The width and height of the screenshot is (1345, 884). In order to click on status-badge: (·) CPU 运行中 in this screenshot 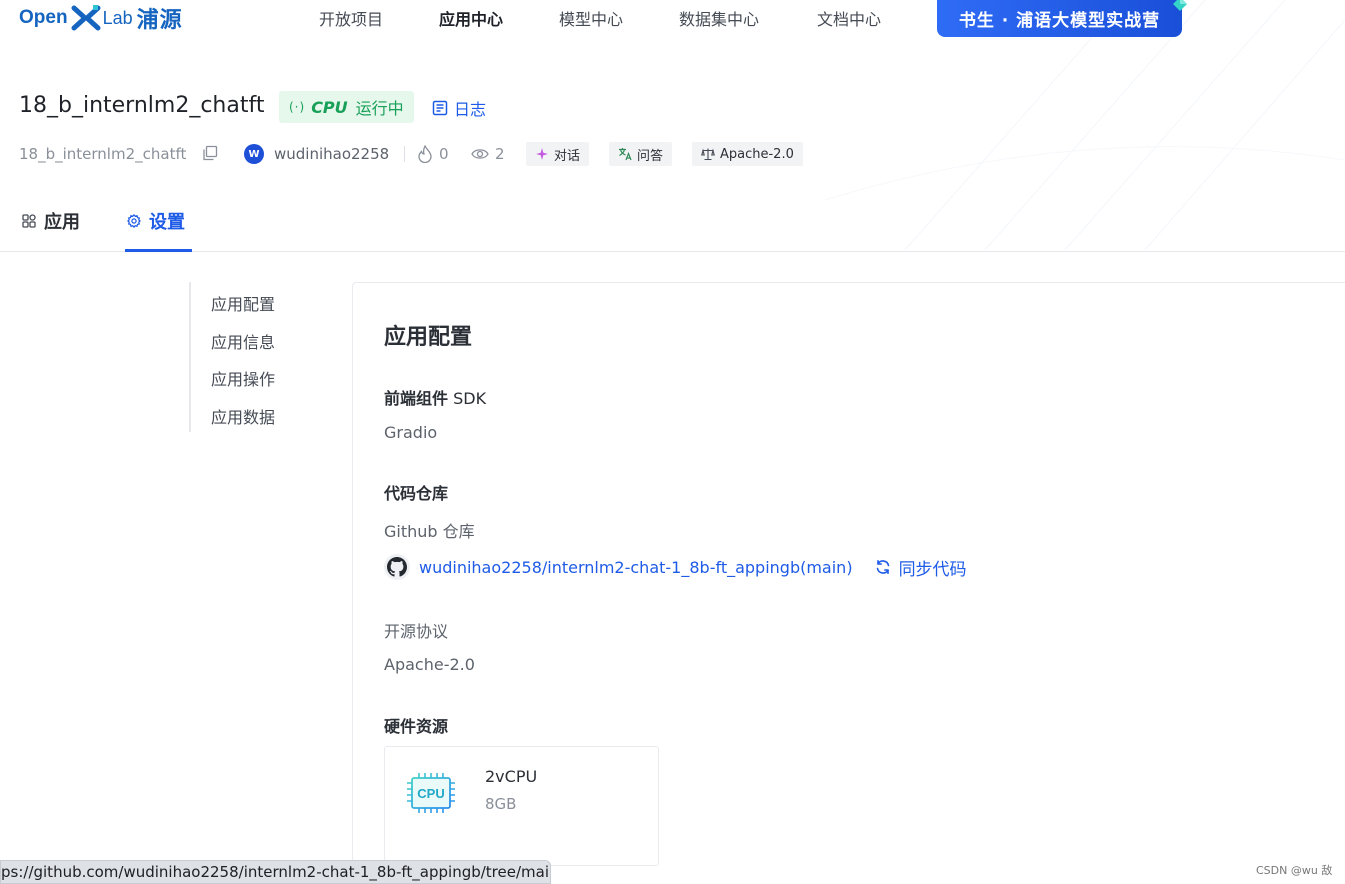, I will do `click(346, 107)`.